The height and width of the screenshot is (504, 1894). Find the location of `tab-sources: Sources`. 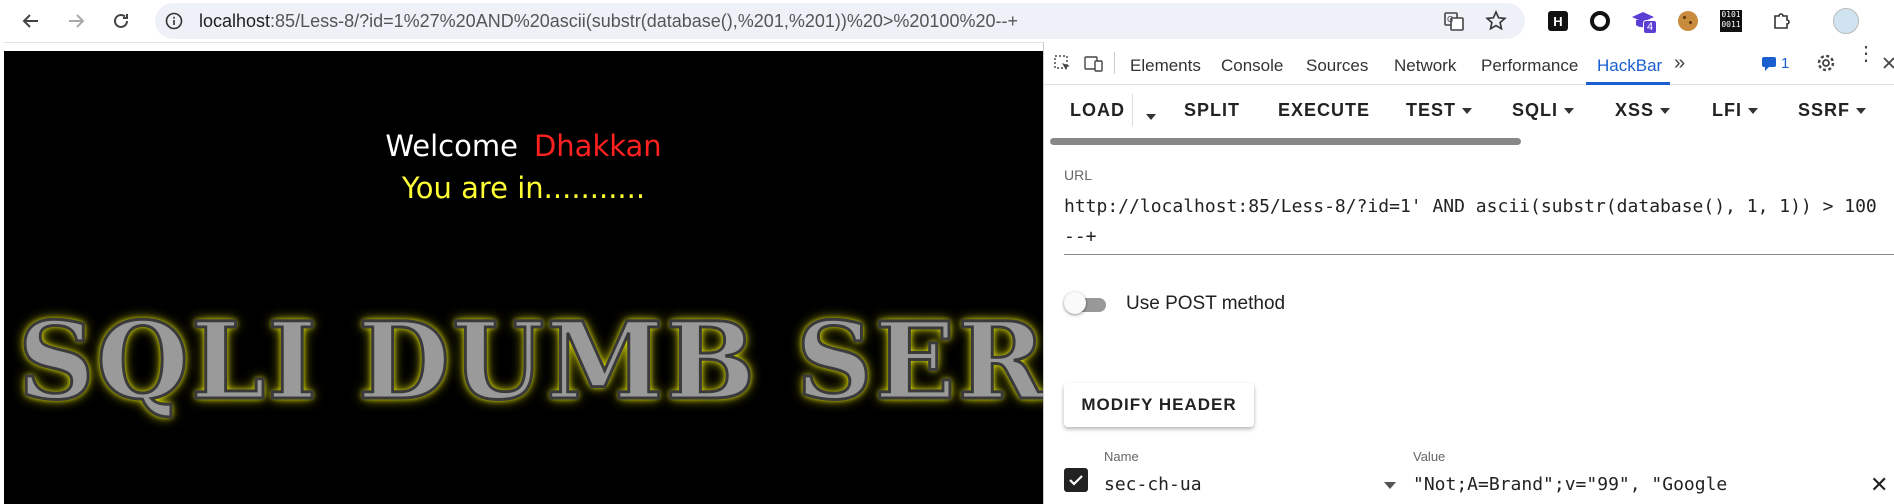

tab-sources: Sources is located at coordinates (1337, 66).